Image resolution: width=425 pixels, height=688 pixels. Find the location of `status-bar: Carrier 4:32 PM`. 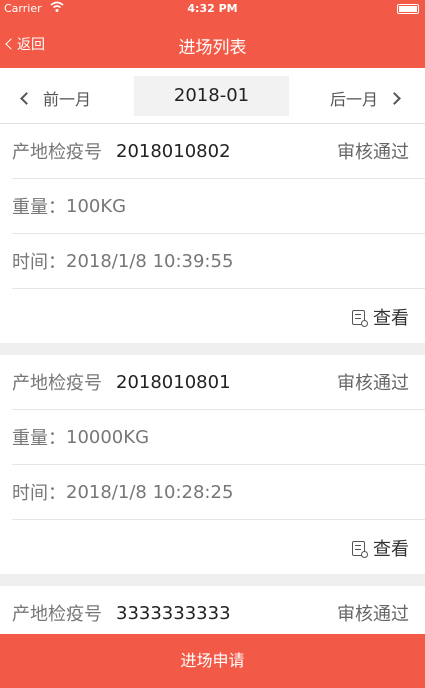

status-bar: Carrier 4:32 PM is located at coordinates (212, 9).